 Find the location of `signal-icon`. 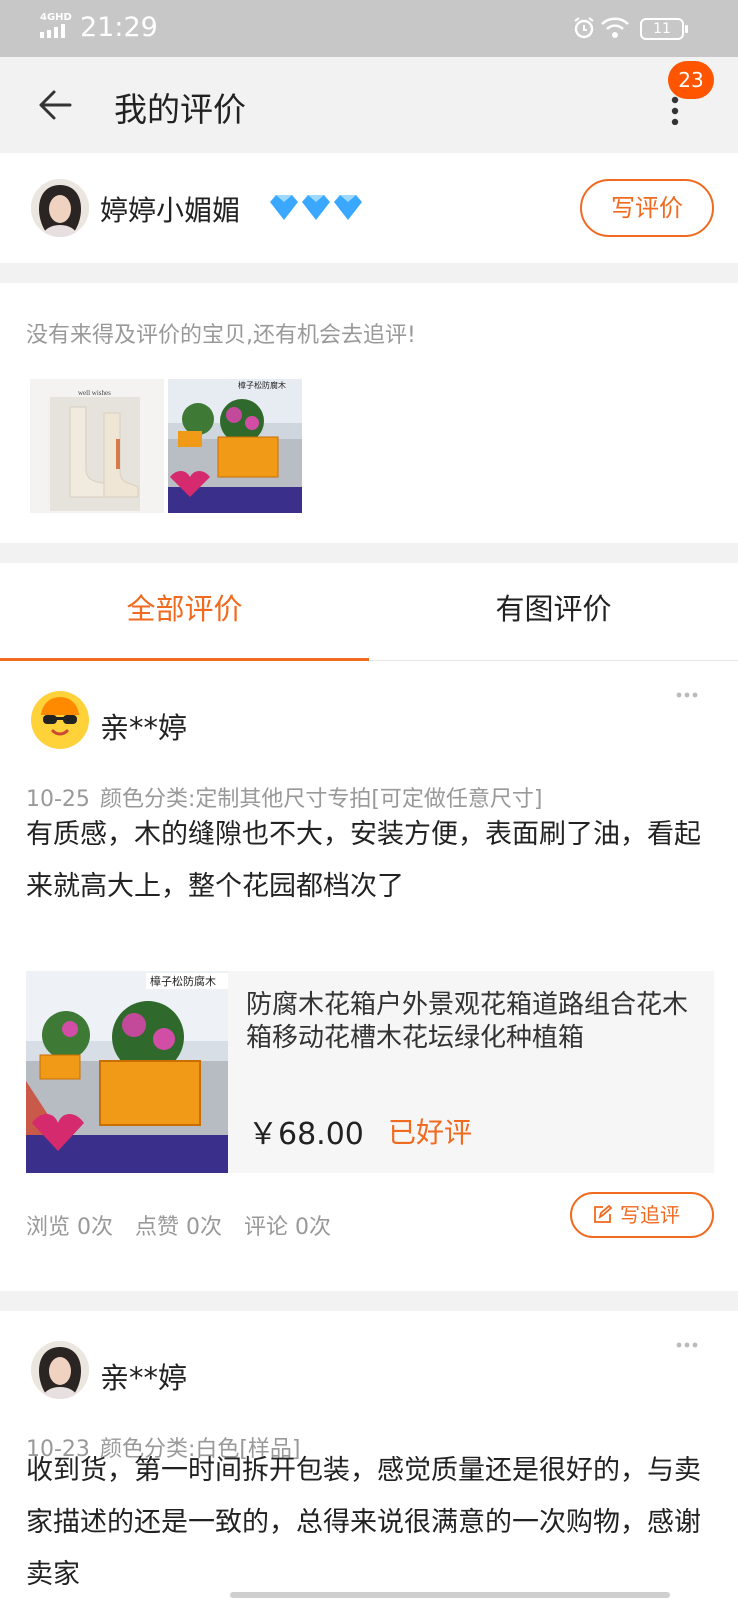

signal-icon is located at coordinates (52, 31).